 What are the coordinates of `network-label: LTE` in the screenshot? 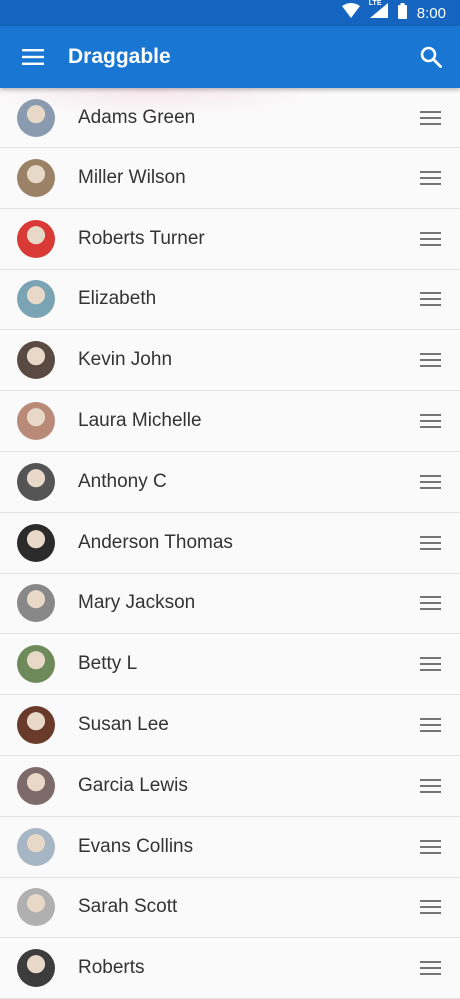 It's located at (375, 3).